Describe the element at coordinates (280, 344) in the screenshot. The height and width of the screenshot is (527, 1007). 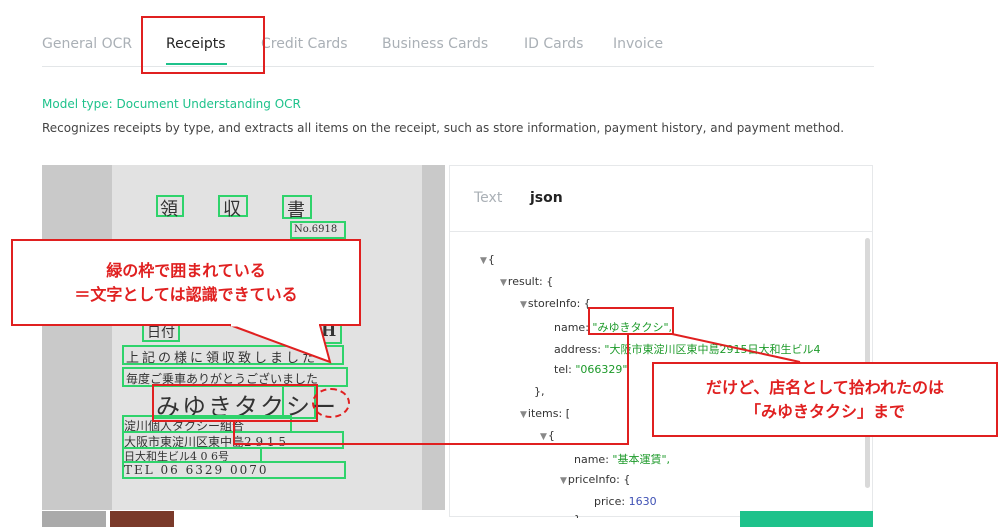
I see `callout-left-pointer` at that location.